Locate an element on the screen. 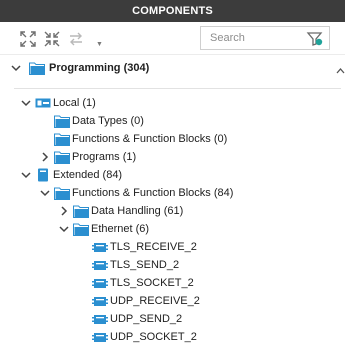  tree-leaf-function-block: TLS_SEND_2 is located at coordinates (172, 265).